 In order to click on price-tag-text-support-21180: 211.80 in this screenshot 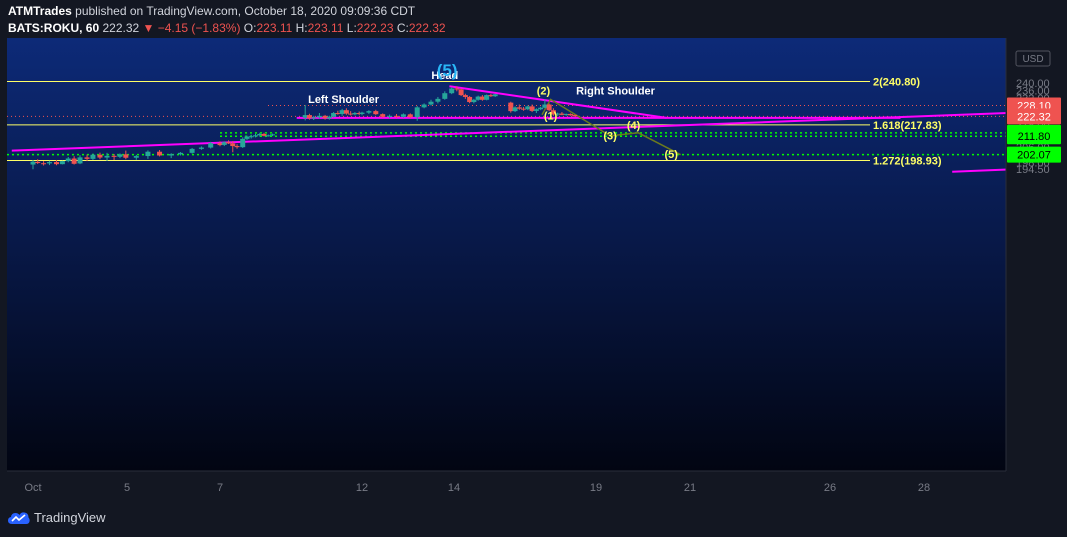, I will do `click(1034, 137)`.